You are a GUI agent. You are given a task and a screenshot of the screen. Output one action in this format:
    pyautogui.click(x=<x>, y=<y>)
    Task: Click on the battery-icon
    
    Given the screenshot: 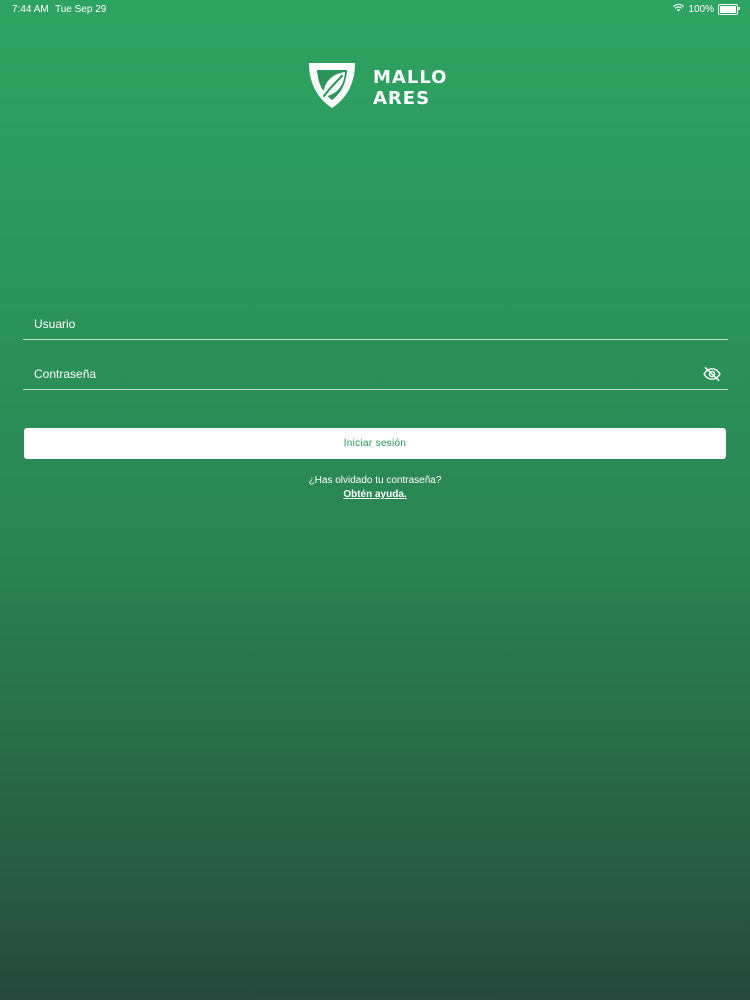 What is the action you would take?
    pyautogui.click(x=729, y=9)
    